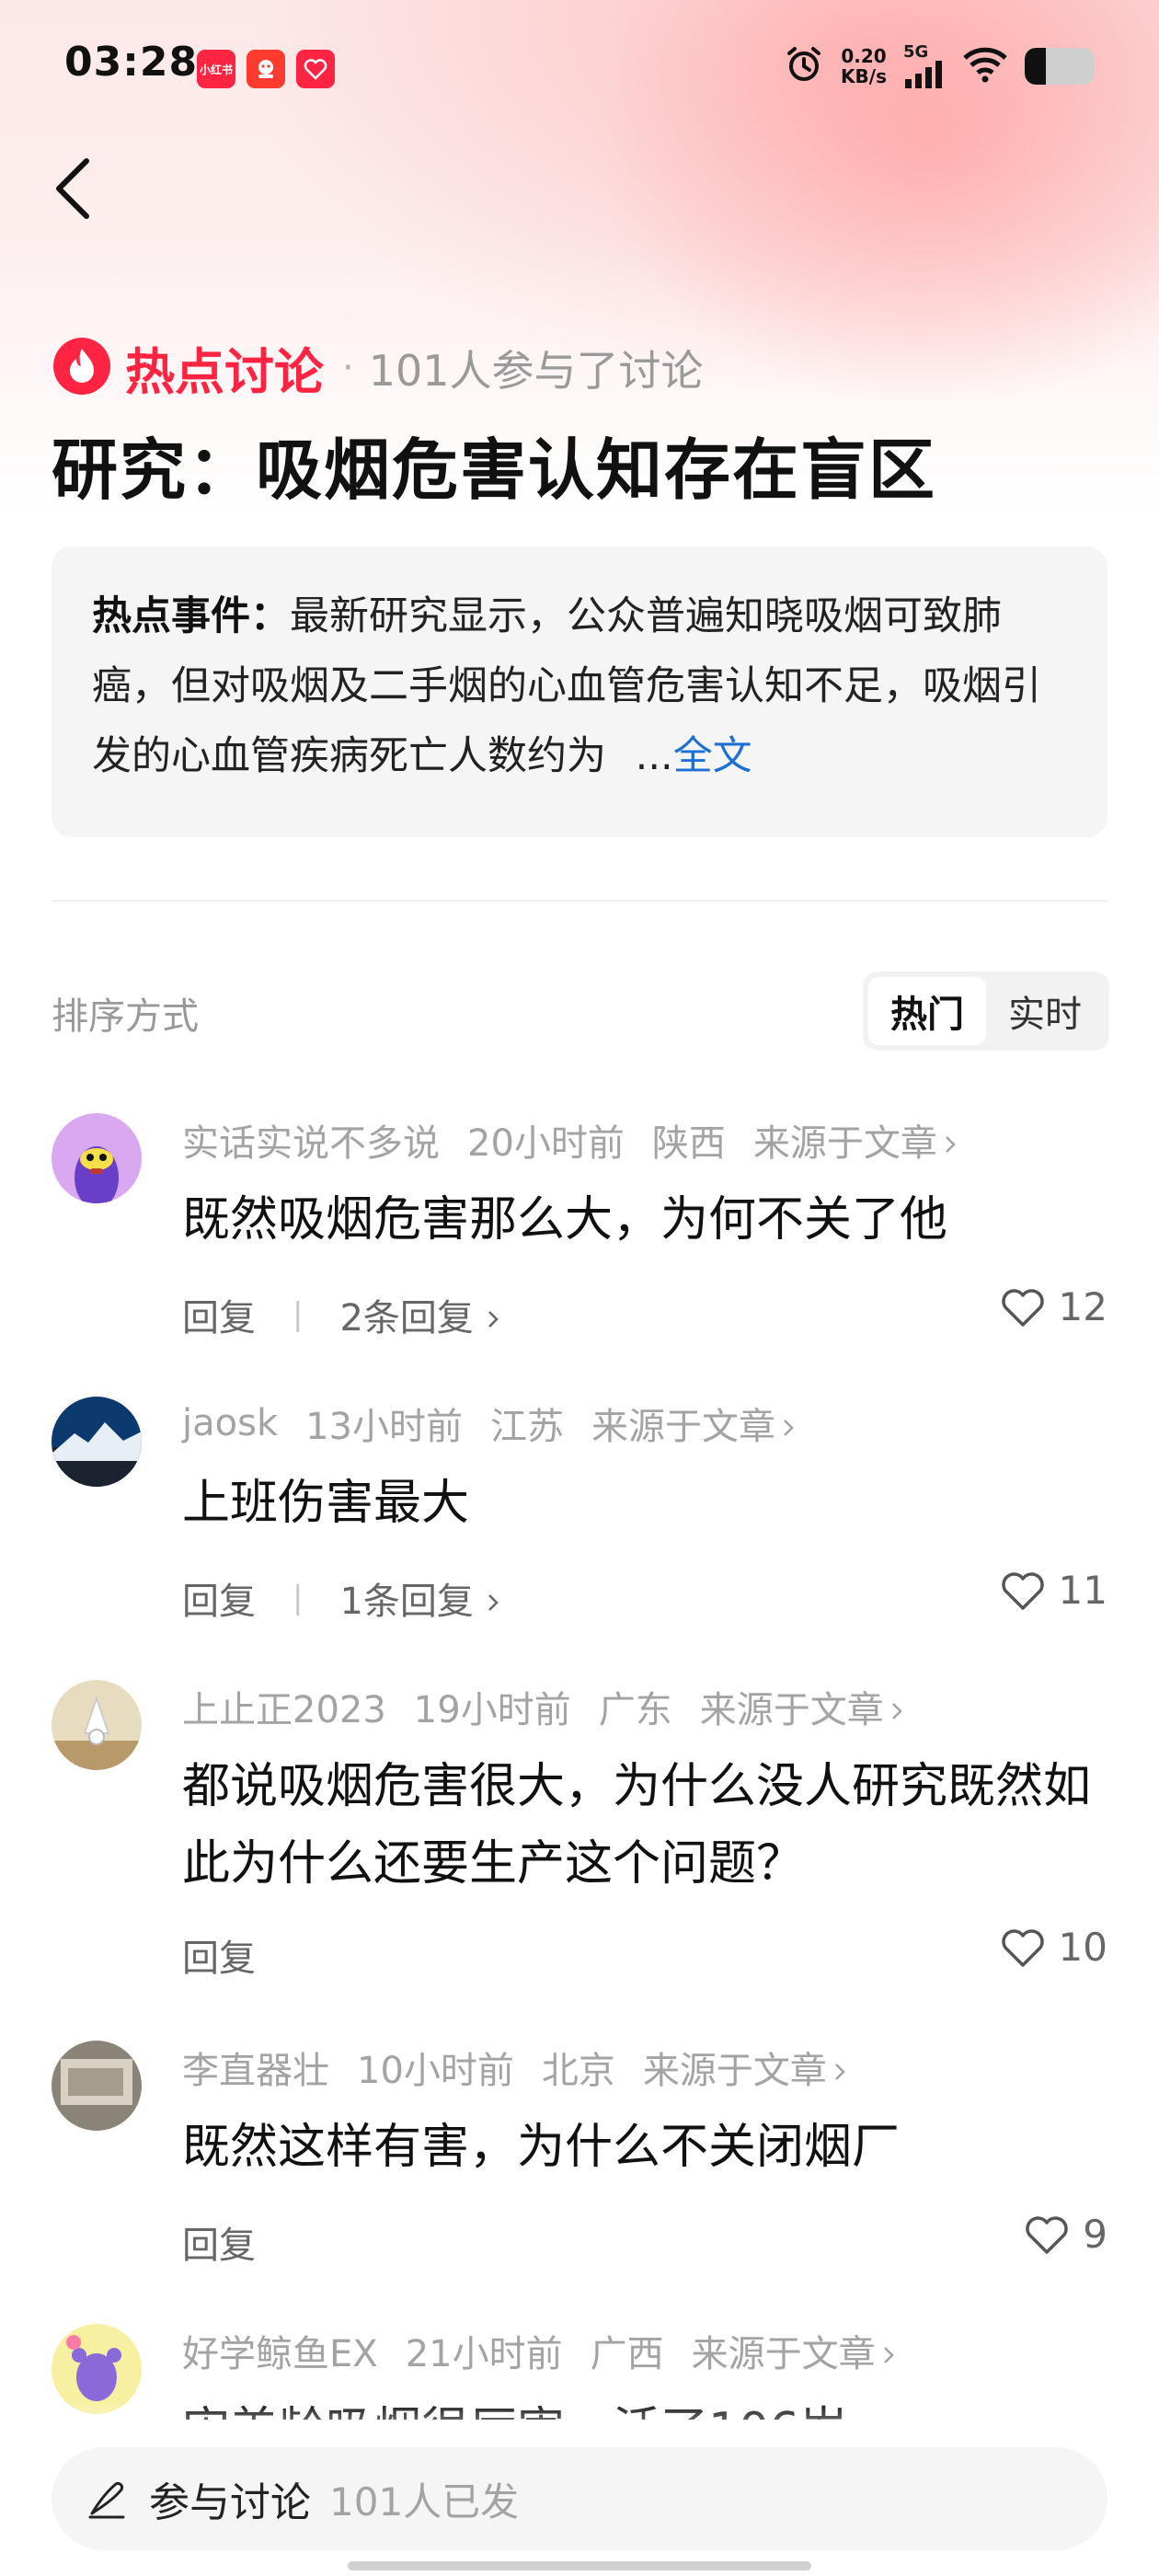  I want to click on wifi-icon, so click(985, 66).